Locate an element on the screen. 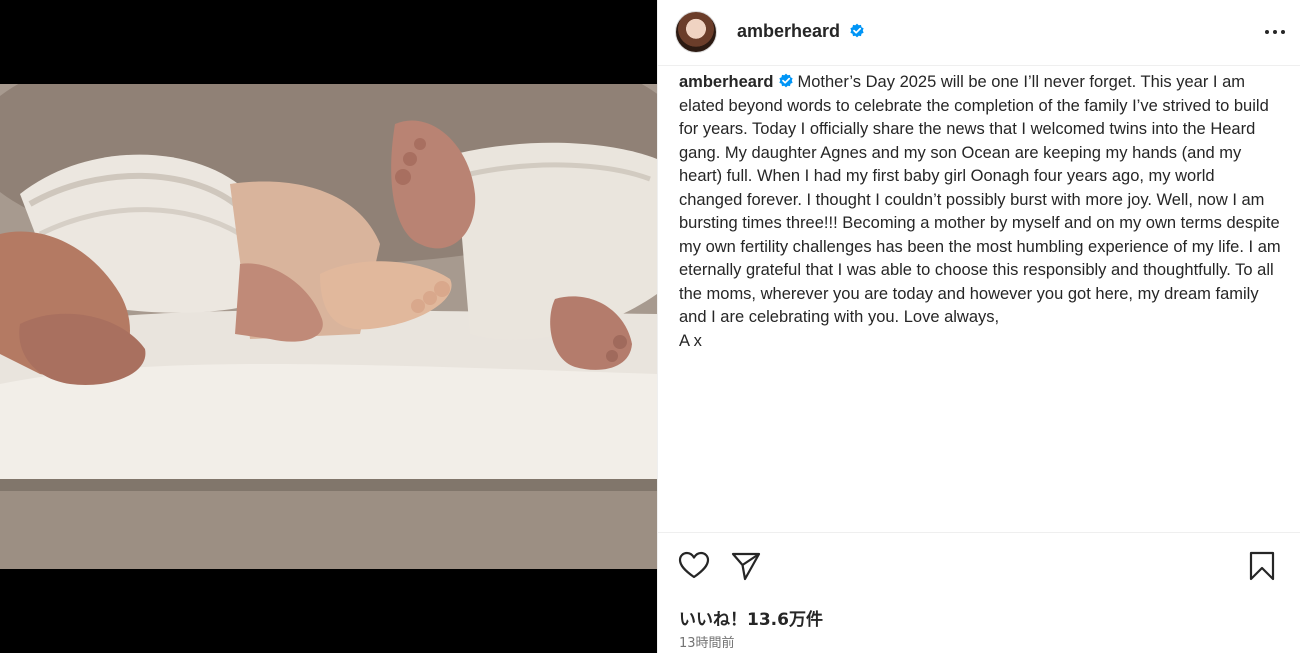 Image resolution: width=1300 pixels, height=653 pixels. username-text: amberheard is located at coordinates (788, 31).